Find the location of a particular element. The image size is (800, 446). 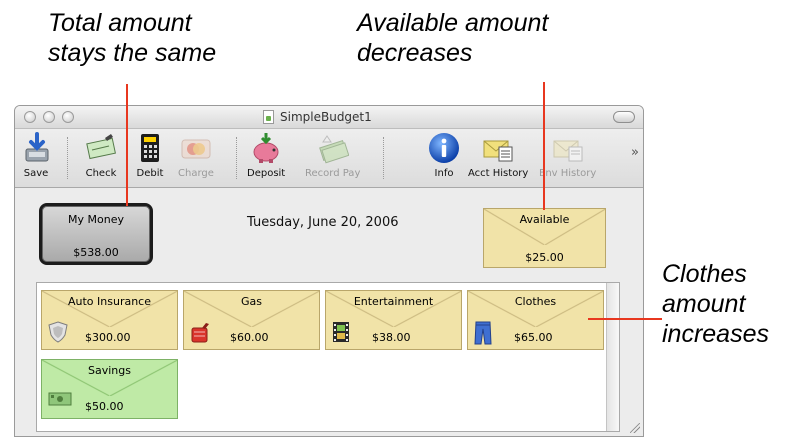

save-button: Save is located at coordinates (36, 155).